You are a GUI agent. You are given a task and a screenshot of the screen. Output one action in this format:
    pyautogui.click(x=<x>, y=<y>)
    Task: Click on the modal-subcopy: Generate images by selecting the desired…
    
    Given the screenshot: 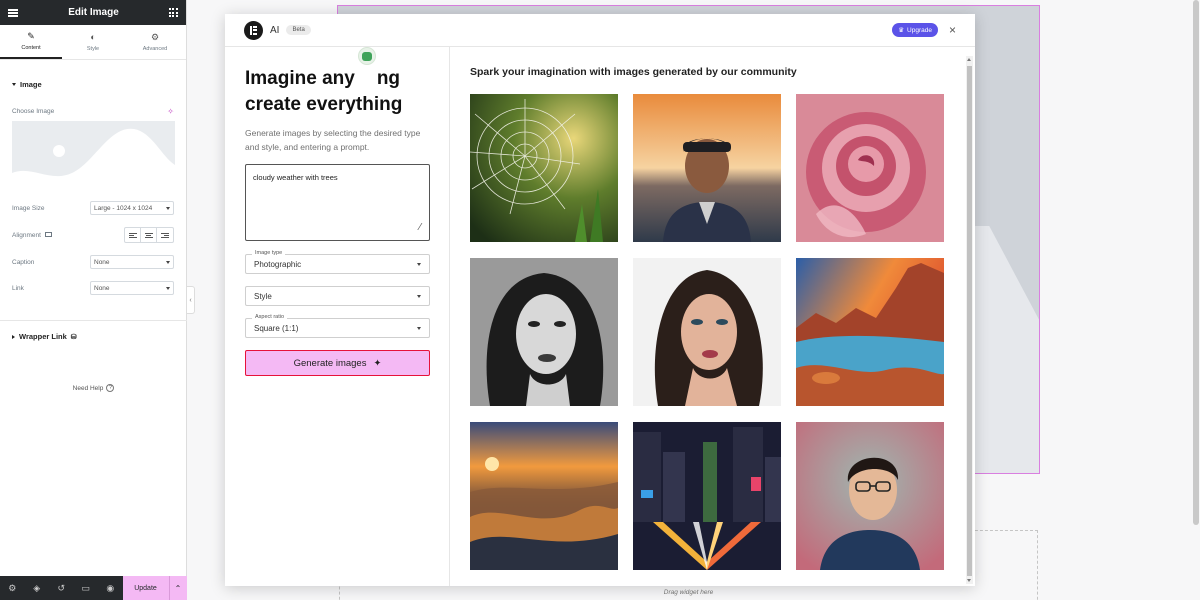 What is the action you would take?
    pyautogui.click(x=333, y=140)
    